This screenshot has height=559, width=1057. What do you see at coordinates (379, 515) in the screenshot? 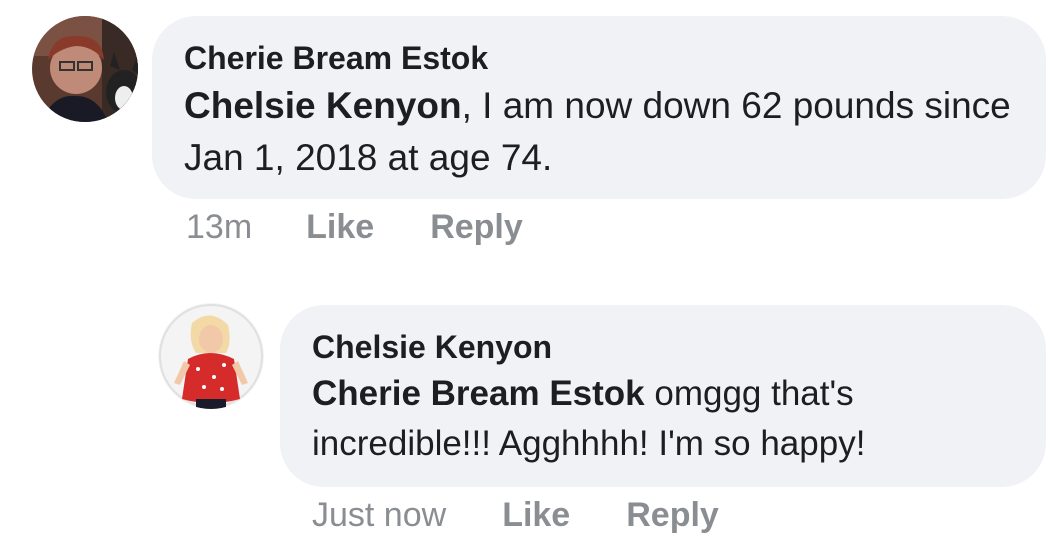
I see `comment-timestamp: Just now` at bounding box center [379, 515].